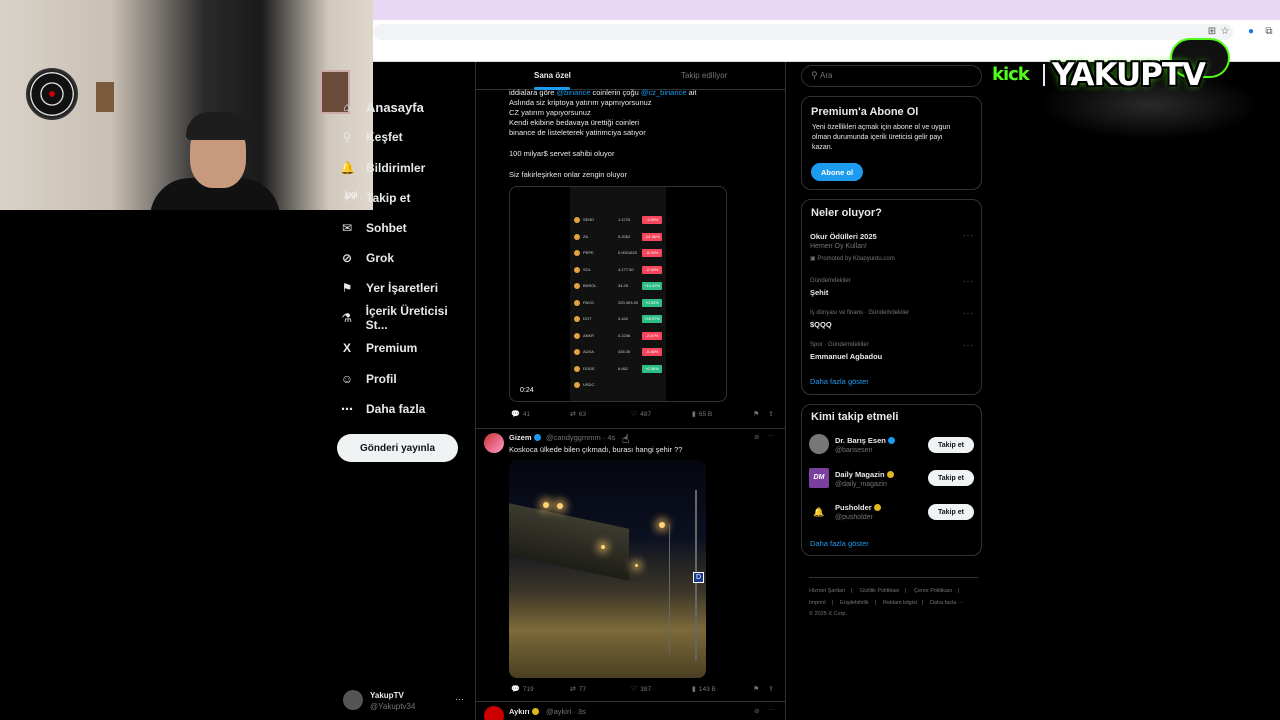 This screenshot has height=720, width=1280. What do you see at coordinates (387, 695) in the screenshot?
I see `account-name: YakupTV` at bounding box center [387, 695].